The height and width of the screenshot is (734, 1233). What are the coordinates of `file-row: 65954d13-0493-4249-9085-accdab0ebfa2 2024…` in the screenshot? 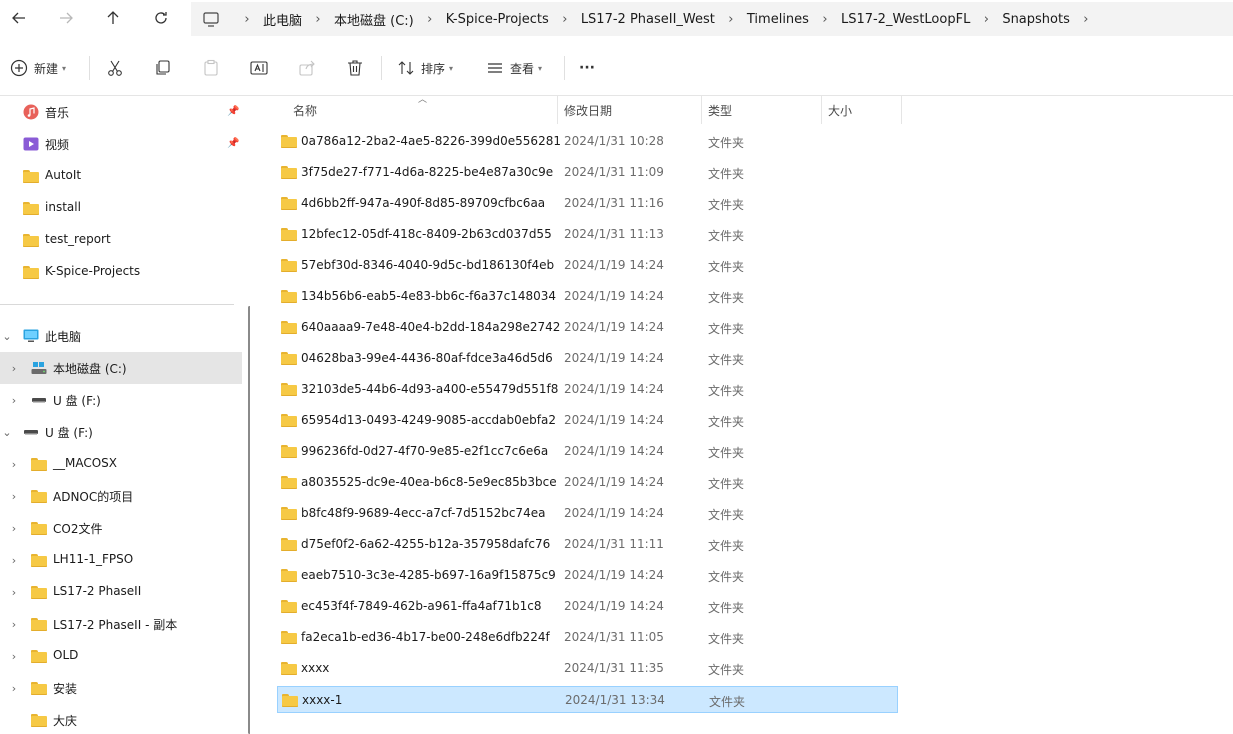 It's located at (587, 420).